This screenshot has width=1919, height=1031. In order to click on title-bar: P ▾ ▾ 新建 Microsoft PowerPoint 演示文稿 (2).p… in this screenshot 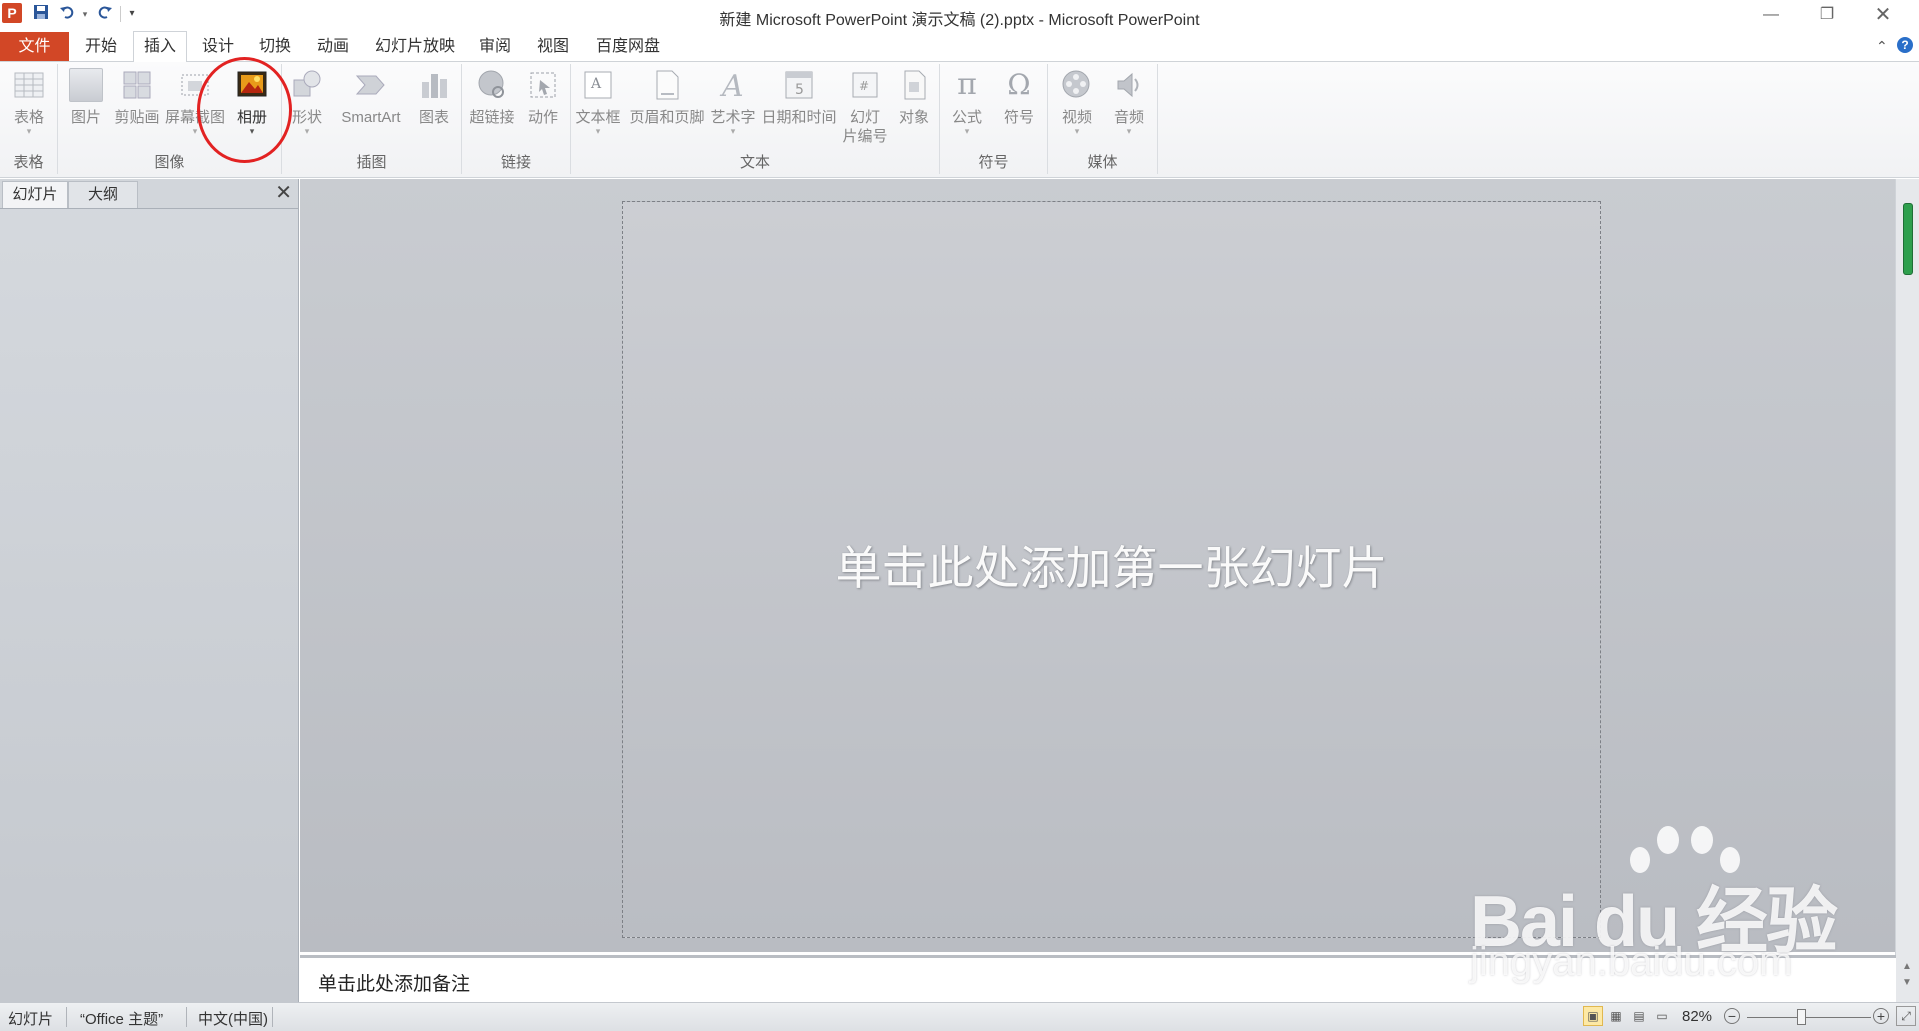, I will do `click(959, 15)`.